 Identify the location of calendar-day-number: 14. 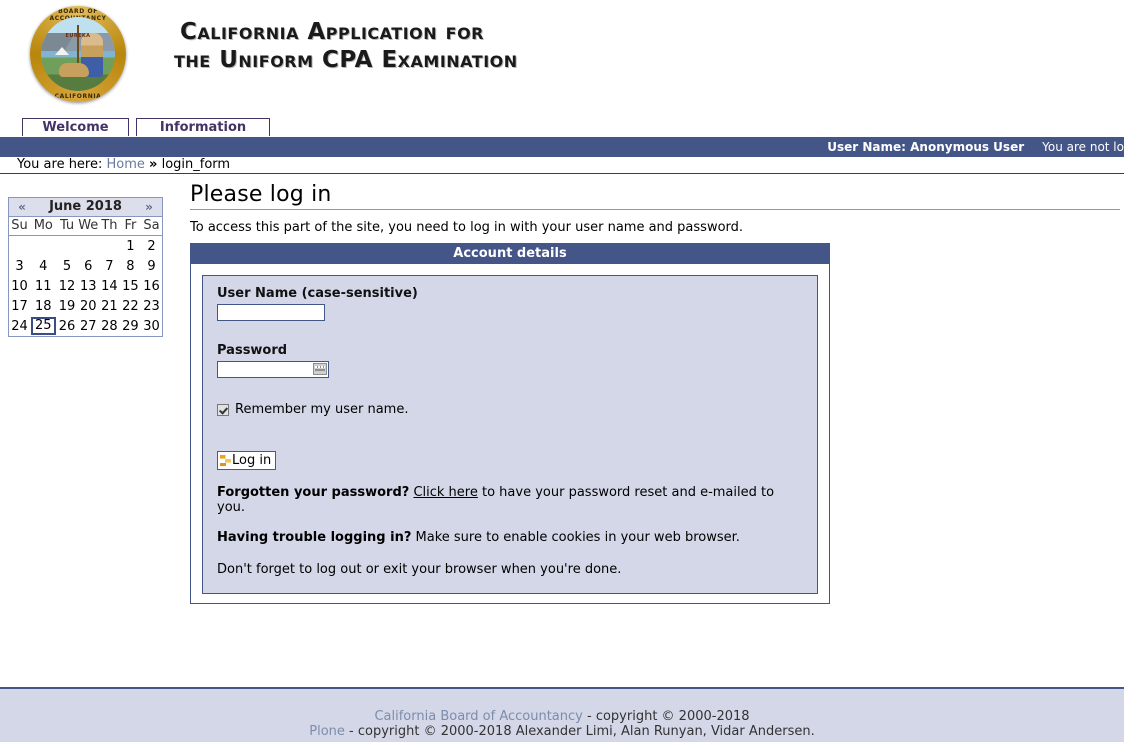
(109, 286).